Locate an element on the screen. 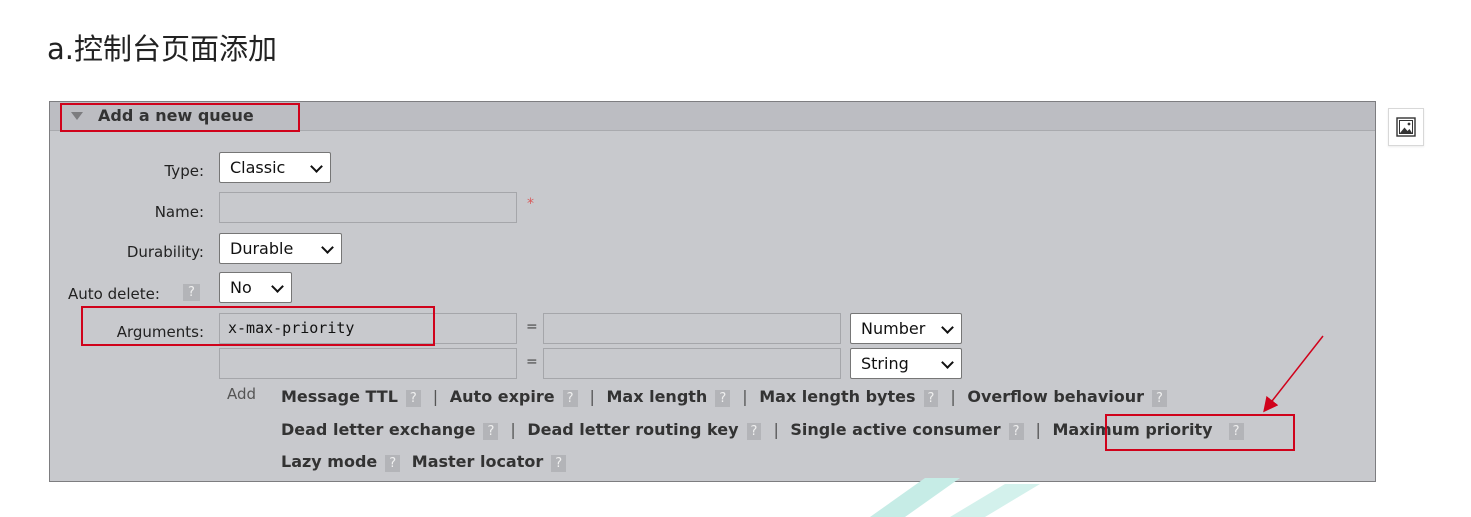 Image resolution: width=1471 pixels, height=517 pixels. annotation-arrow is located at coordinates (1293, 374).